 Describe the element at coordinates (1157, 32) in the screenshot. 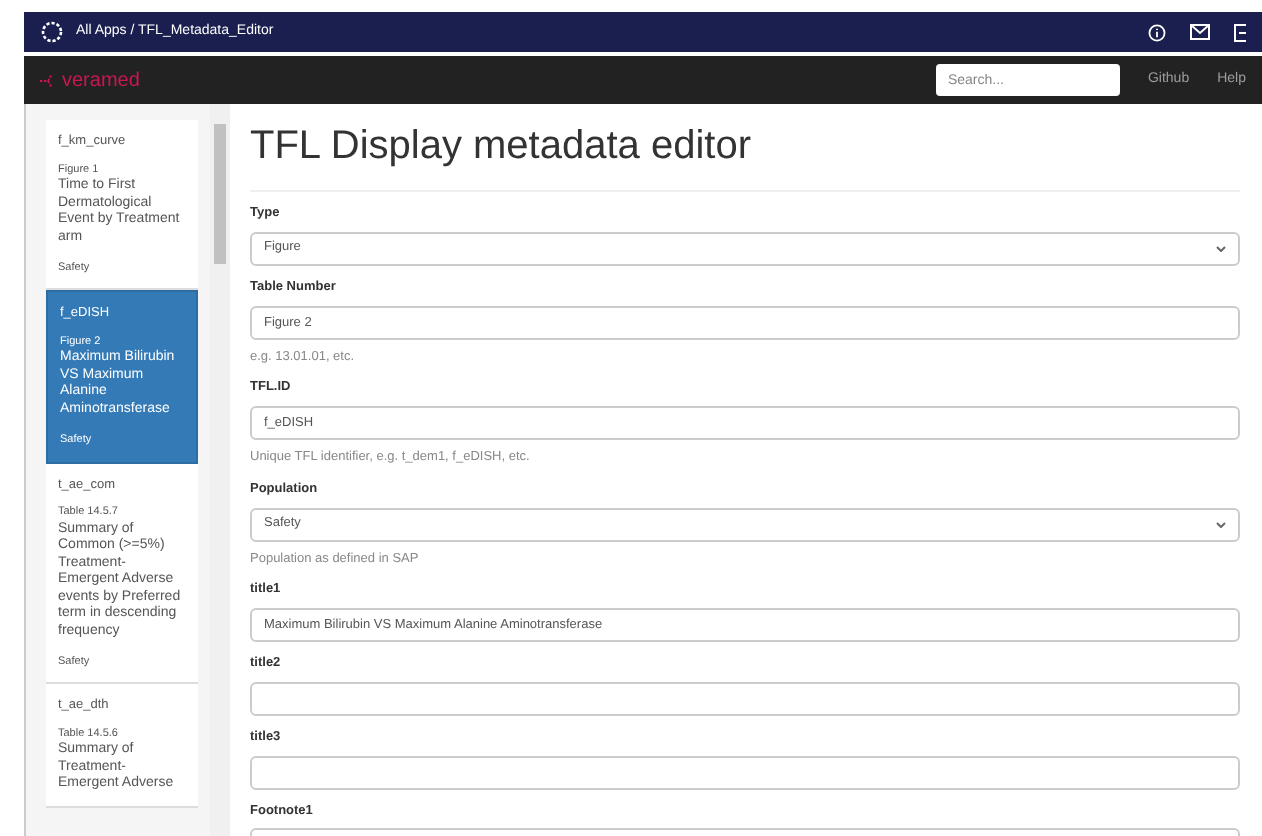

I see `info-icon` at that location.